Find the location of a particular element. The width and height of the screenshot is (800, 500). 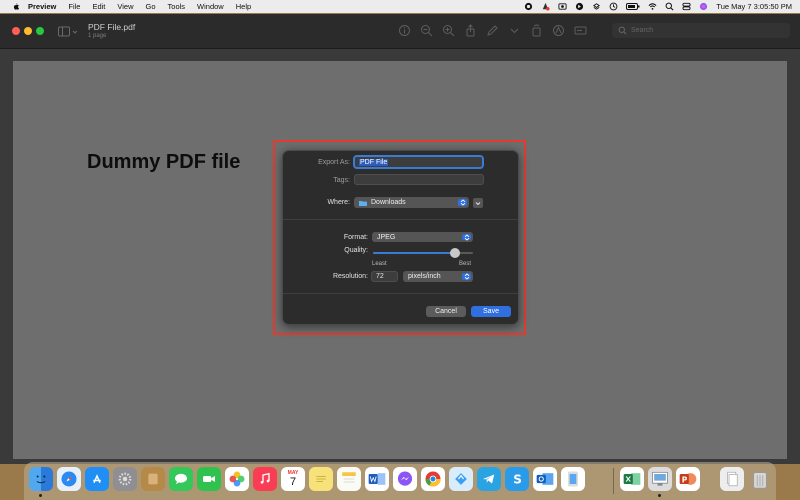

where-label: Where: is located at coordinates (338, 202).